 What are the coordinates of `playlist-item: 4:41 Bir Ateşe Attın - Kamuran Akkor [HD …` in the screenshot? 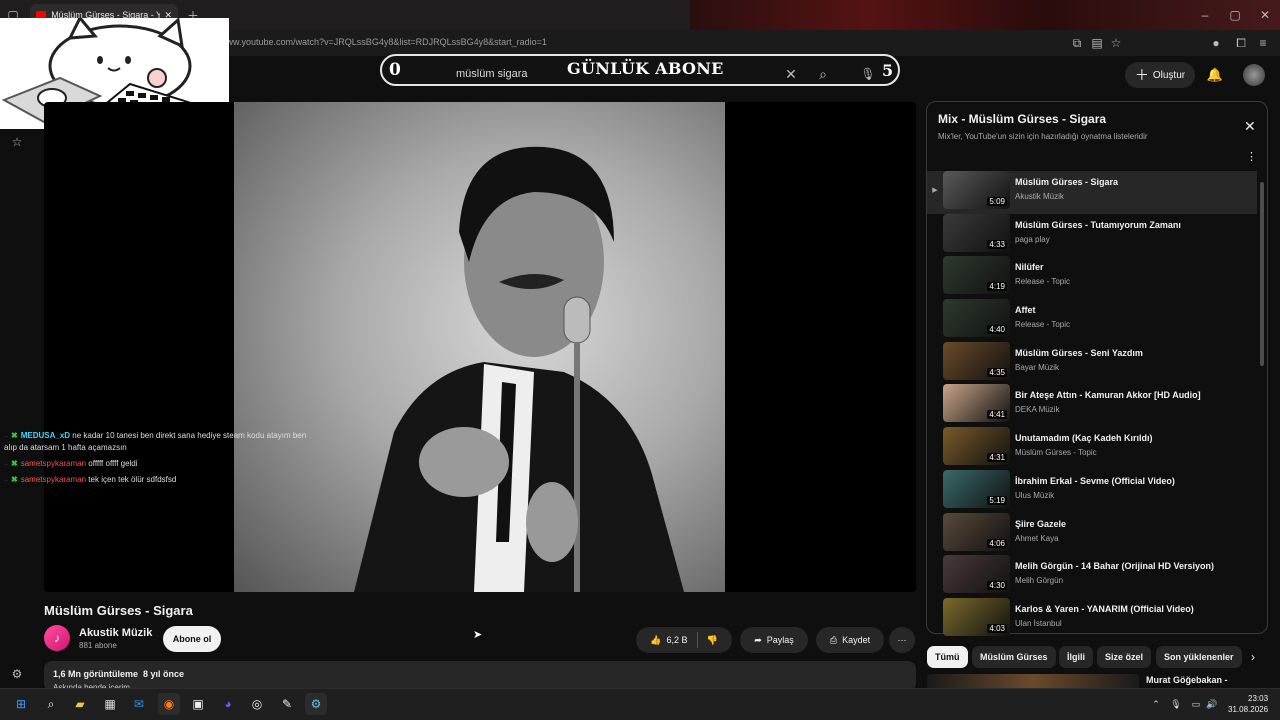 It's located at (1092, 405).